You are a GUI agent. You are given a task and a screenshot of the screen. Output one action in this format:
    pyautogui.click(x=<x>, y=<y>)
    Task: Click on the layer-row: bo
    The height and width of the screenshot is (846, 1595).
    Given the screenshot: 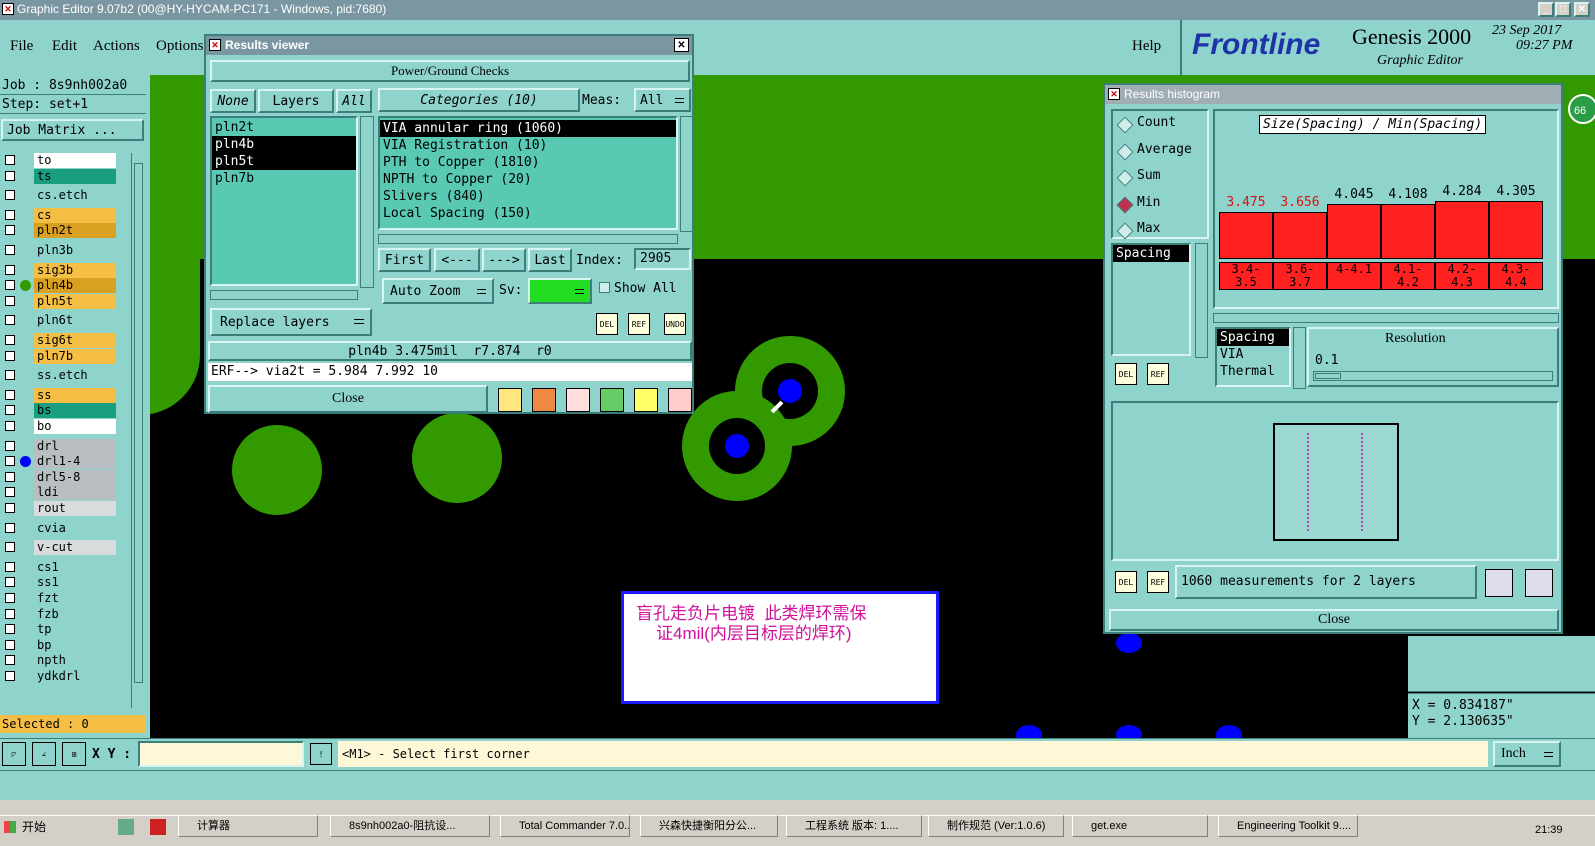 What is the action you would take?
    pyautogui.click(x=59, y=426)
    